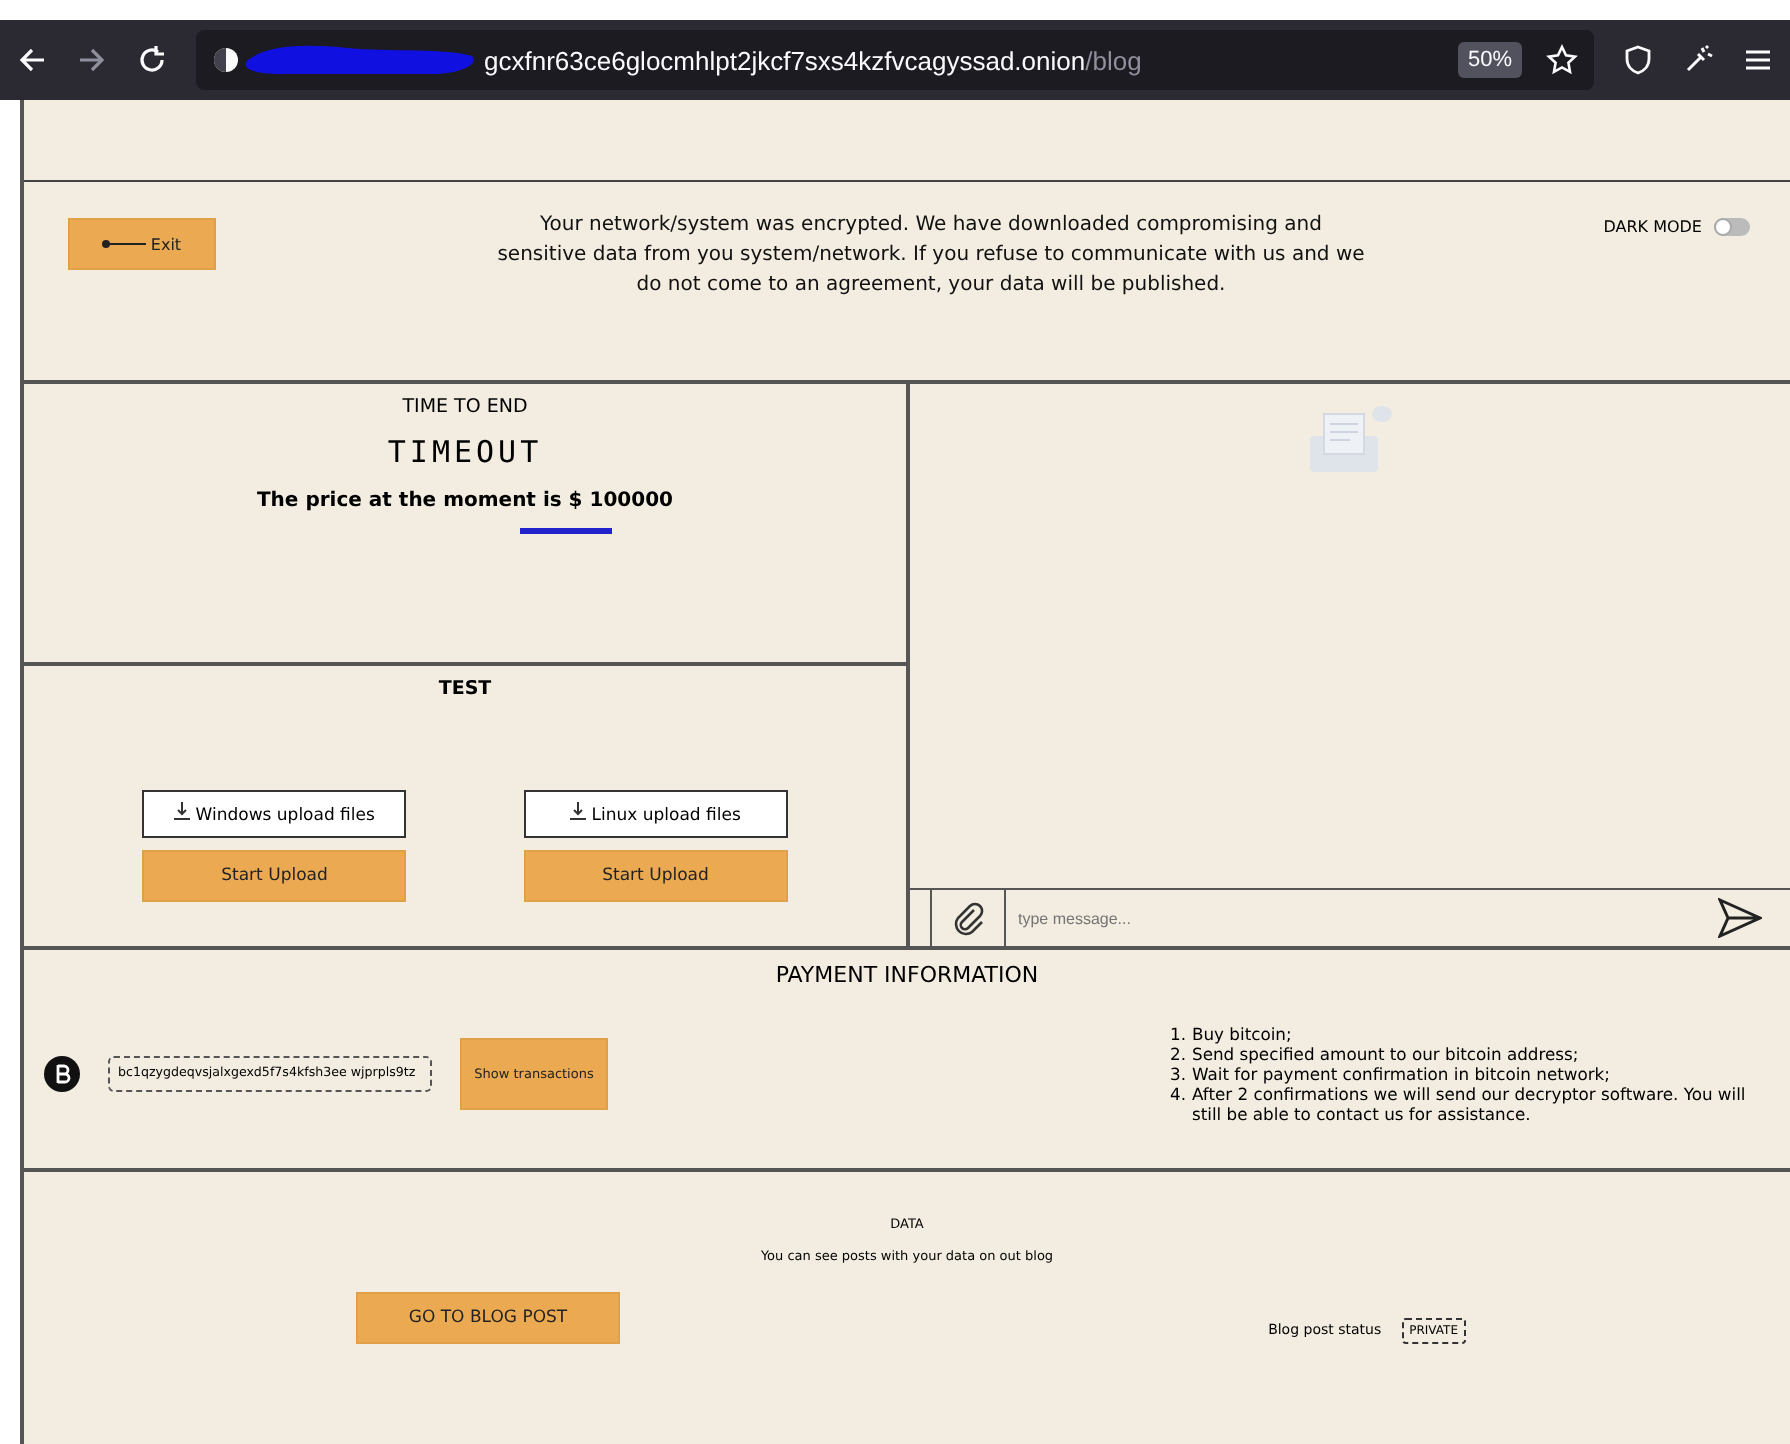 This screenshot has height=1444, width=1790. What do you see at coordinates (465, 452) in the screenshot?
I see `countdown-text: TIMEOUT` at bounding box center [465, 452].